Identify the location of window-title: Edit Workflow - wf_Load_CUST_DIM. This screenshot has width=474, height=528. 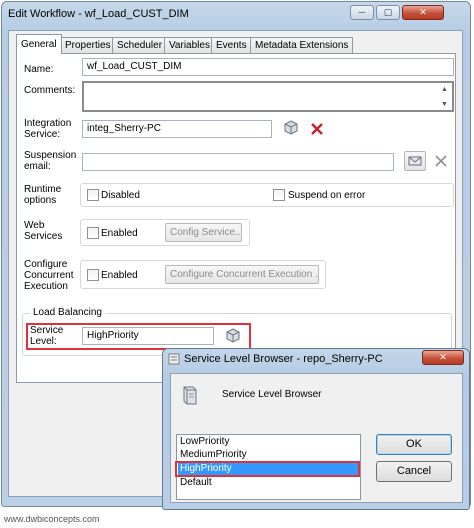
(98, 14).